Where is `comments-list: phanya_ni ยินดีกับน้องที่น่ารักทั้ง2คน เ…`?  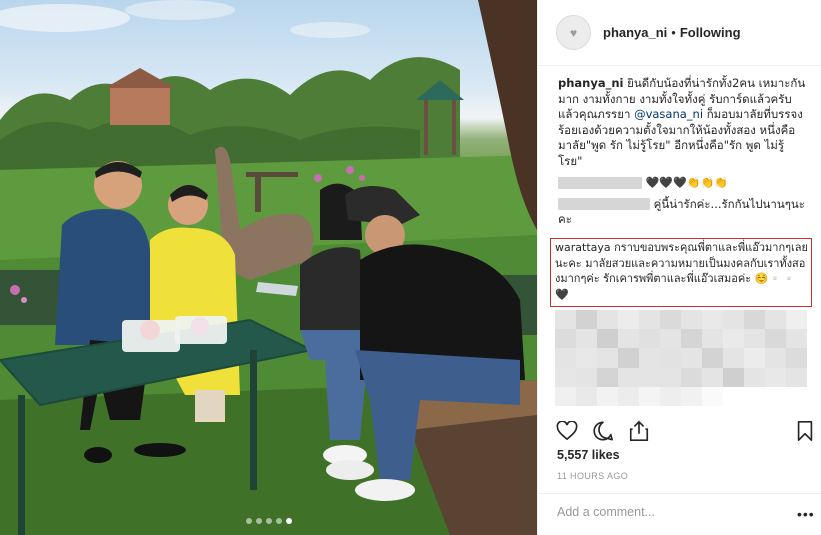 comments-list: phanya_ni ยินดีกับน้องที่น่ารักทั้ง2คน เ… is located at coordinates (683, 152).